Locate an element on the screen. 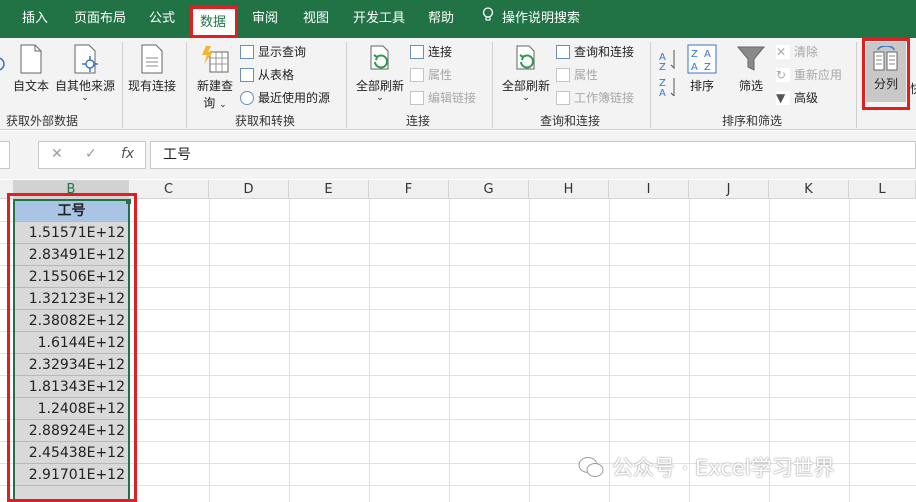 The height and width of the screenshot is (502, 916). existing-connections-button: 现有连接 is located at coordinates (152, 69).